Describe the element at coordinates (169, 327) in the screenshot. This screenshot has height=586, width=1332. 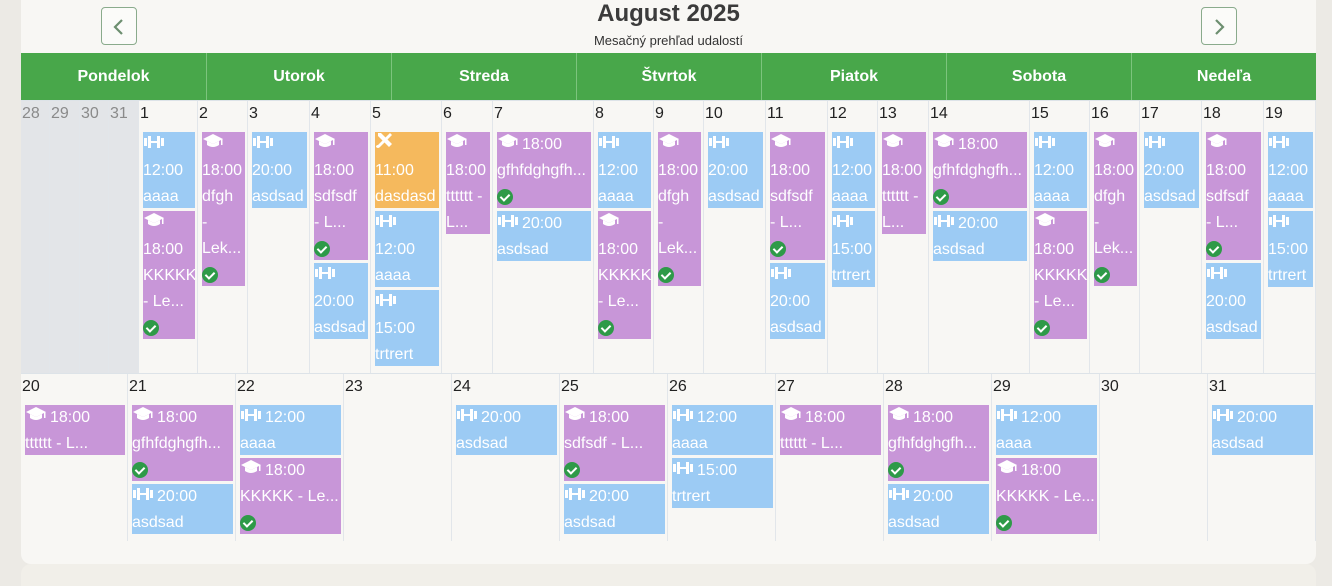
I see `event-status` at that location.